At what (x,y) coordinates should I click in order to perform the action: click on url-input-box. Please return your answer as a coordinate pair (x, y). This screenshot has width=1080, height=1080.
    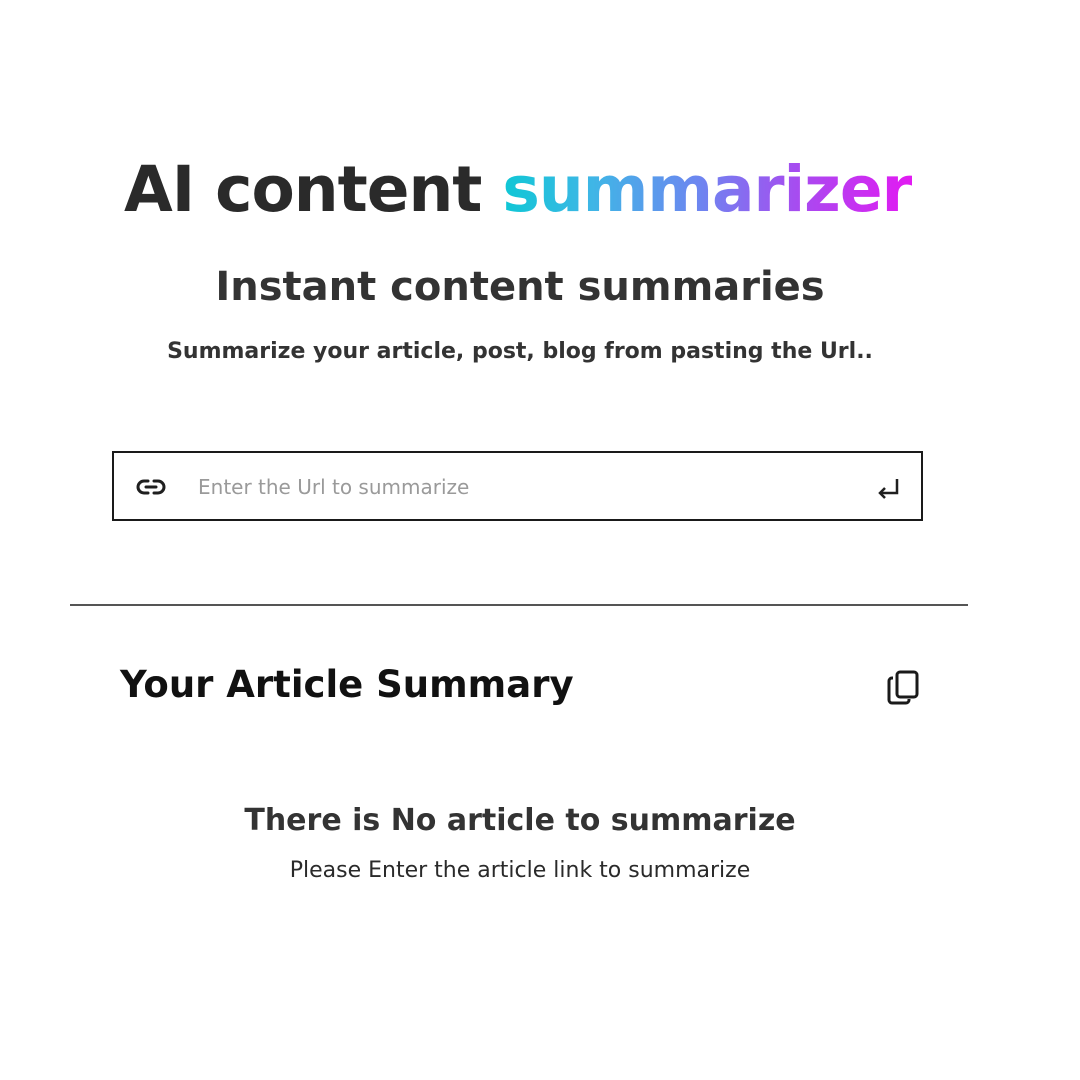
    Looking at the image, I should click on (517, 486).